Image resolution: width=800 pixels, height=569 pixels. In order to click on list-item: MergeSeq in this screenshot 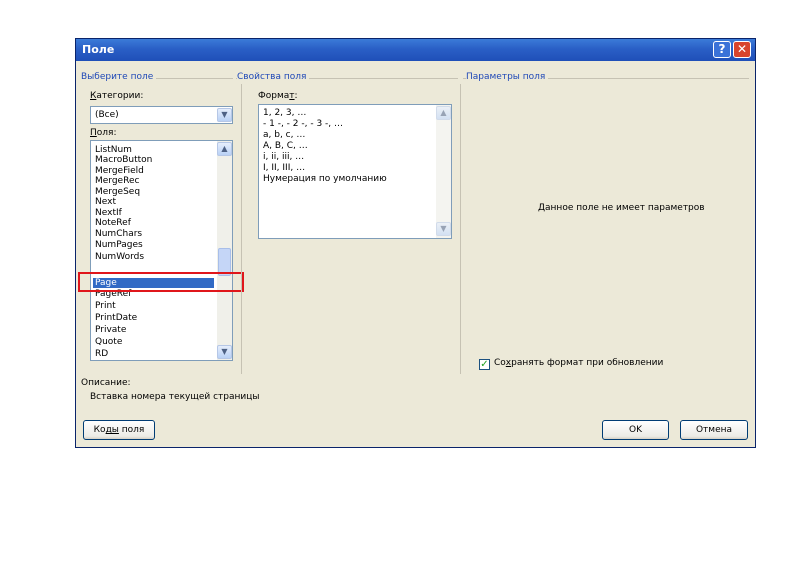, I will do `click(117, 192)`.